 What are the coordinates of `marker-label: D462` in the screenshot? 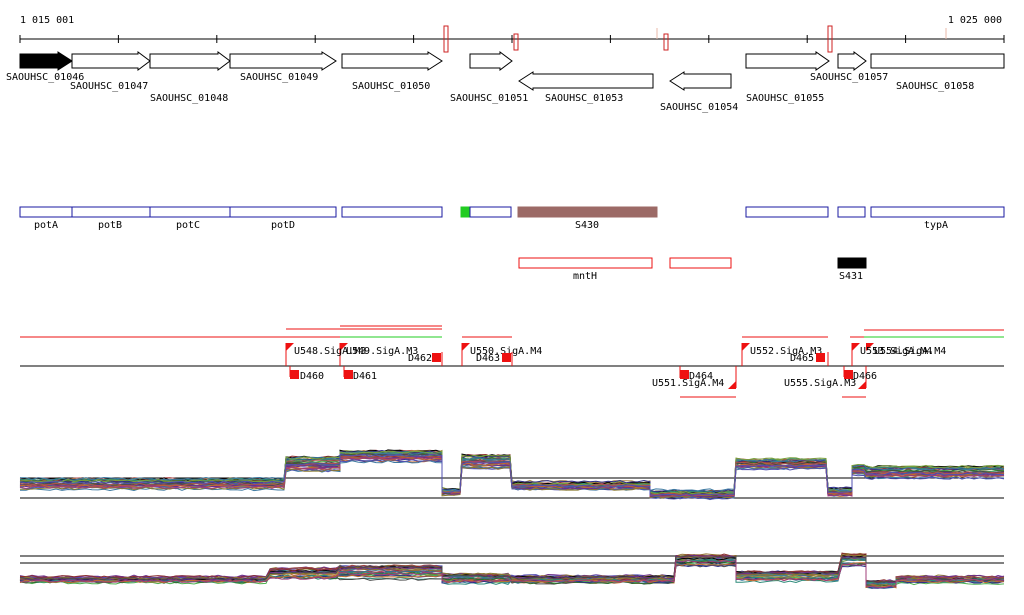 It's located at (420, 358).